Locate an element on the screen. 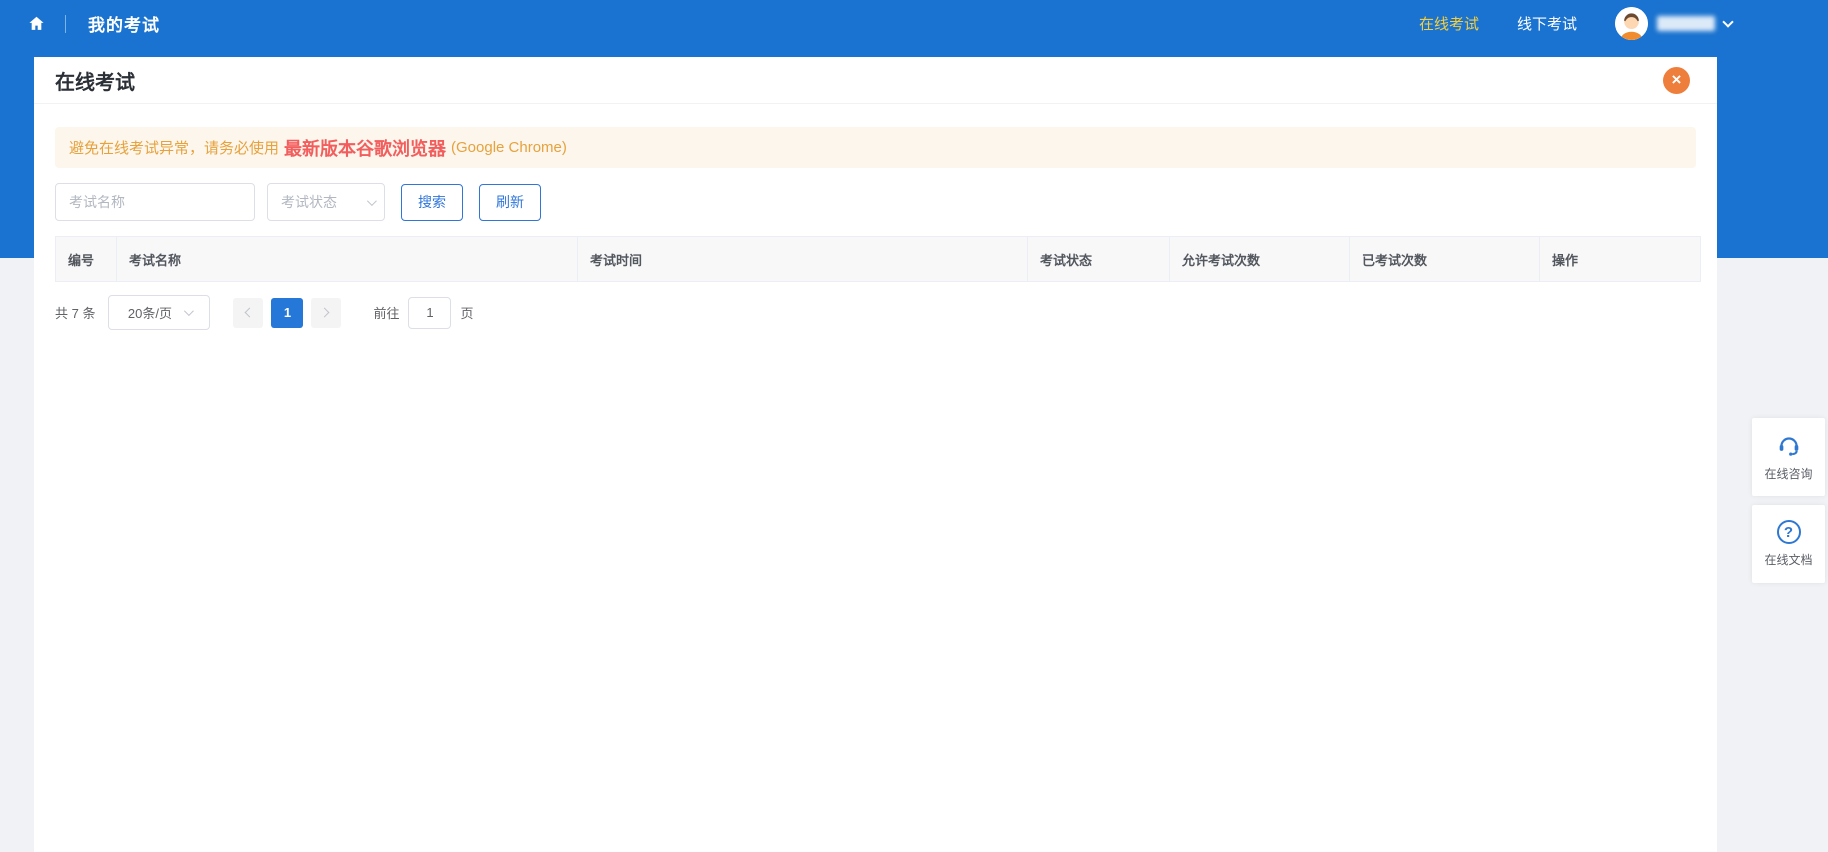  floating-help-stack: 在线咨询 ? 在线文档 is located at coordinates (1788, 500).